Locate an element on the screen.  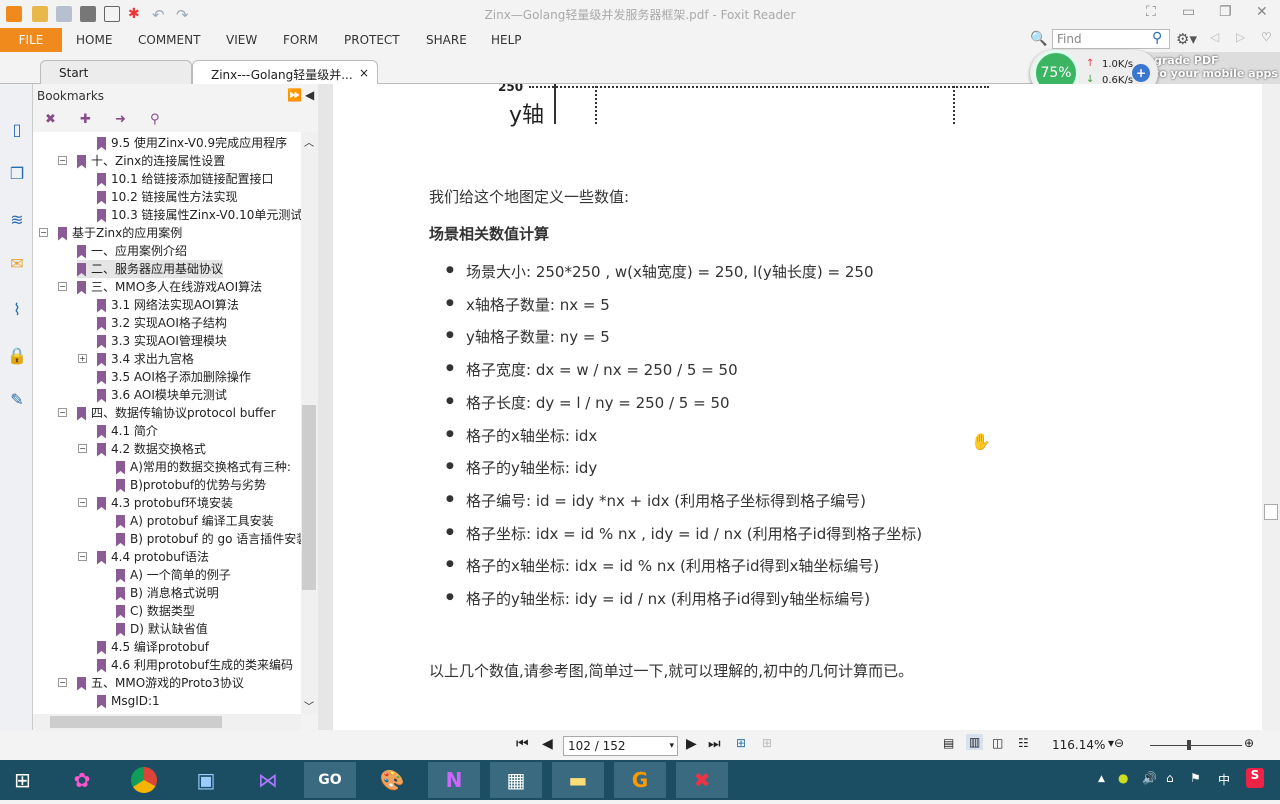
ime-indicator: 中 is located at coordinates (1224, 779).